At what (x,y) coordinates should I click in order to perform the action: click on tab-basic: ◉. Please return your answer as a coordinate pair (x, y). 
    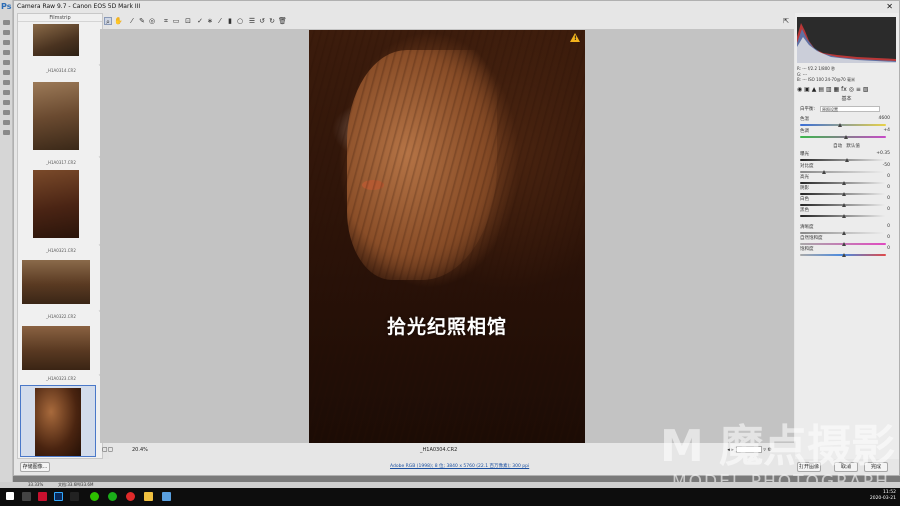
    Looking at the image, I should click on (799, 89).